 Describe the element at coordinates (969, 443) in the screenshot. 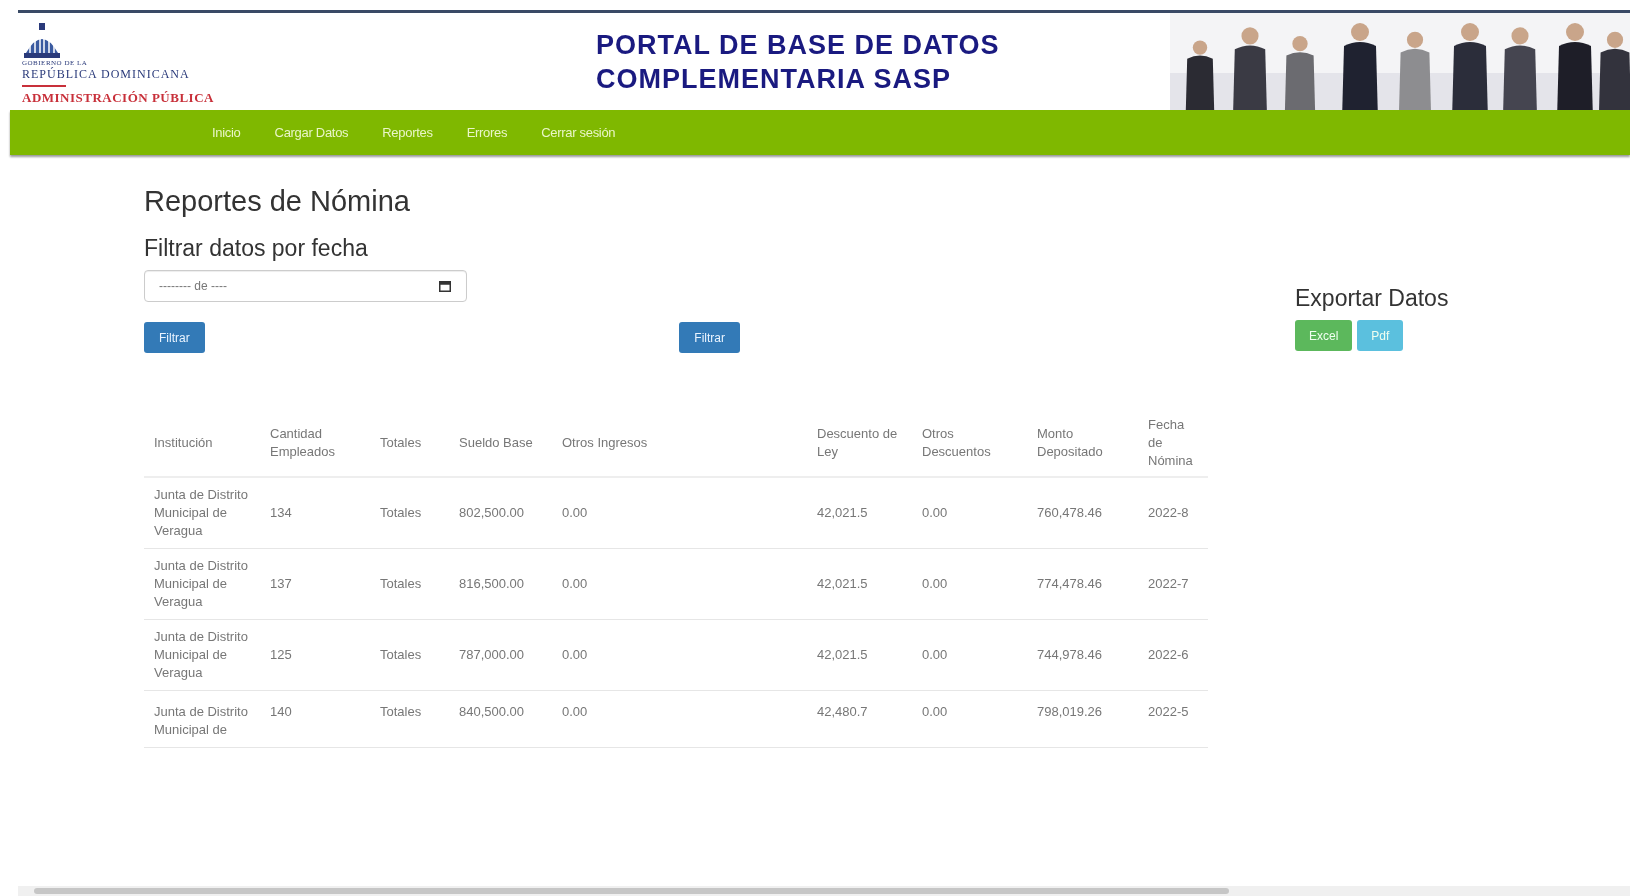

I see `column-header: Otros Descuentos` at that location.